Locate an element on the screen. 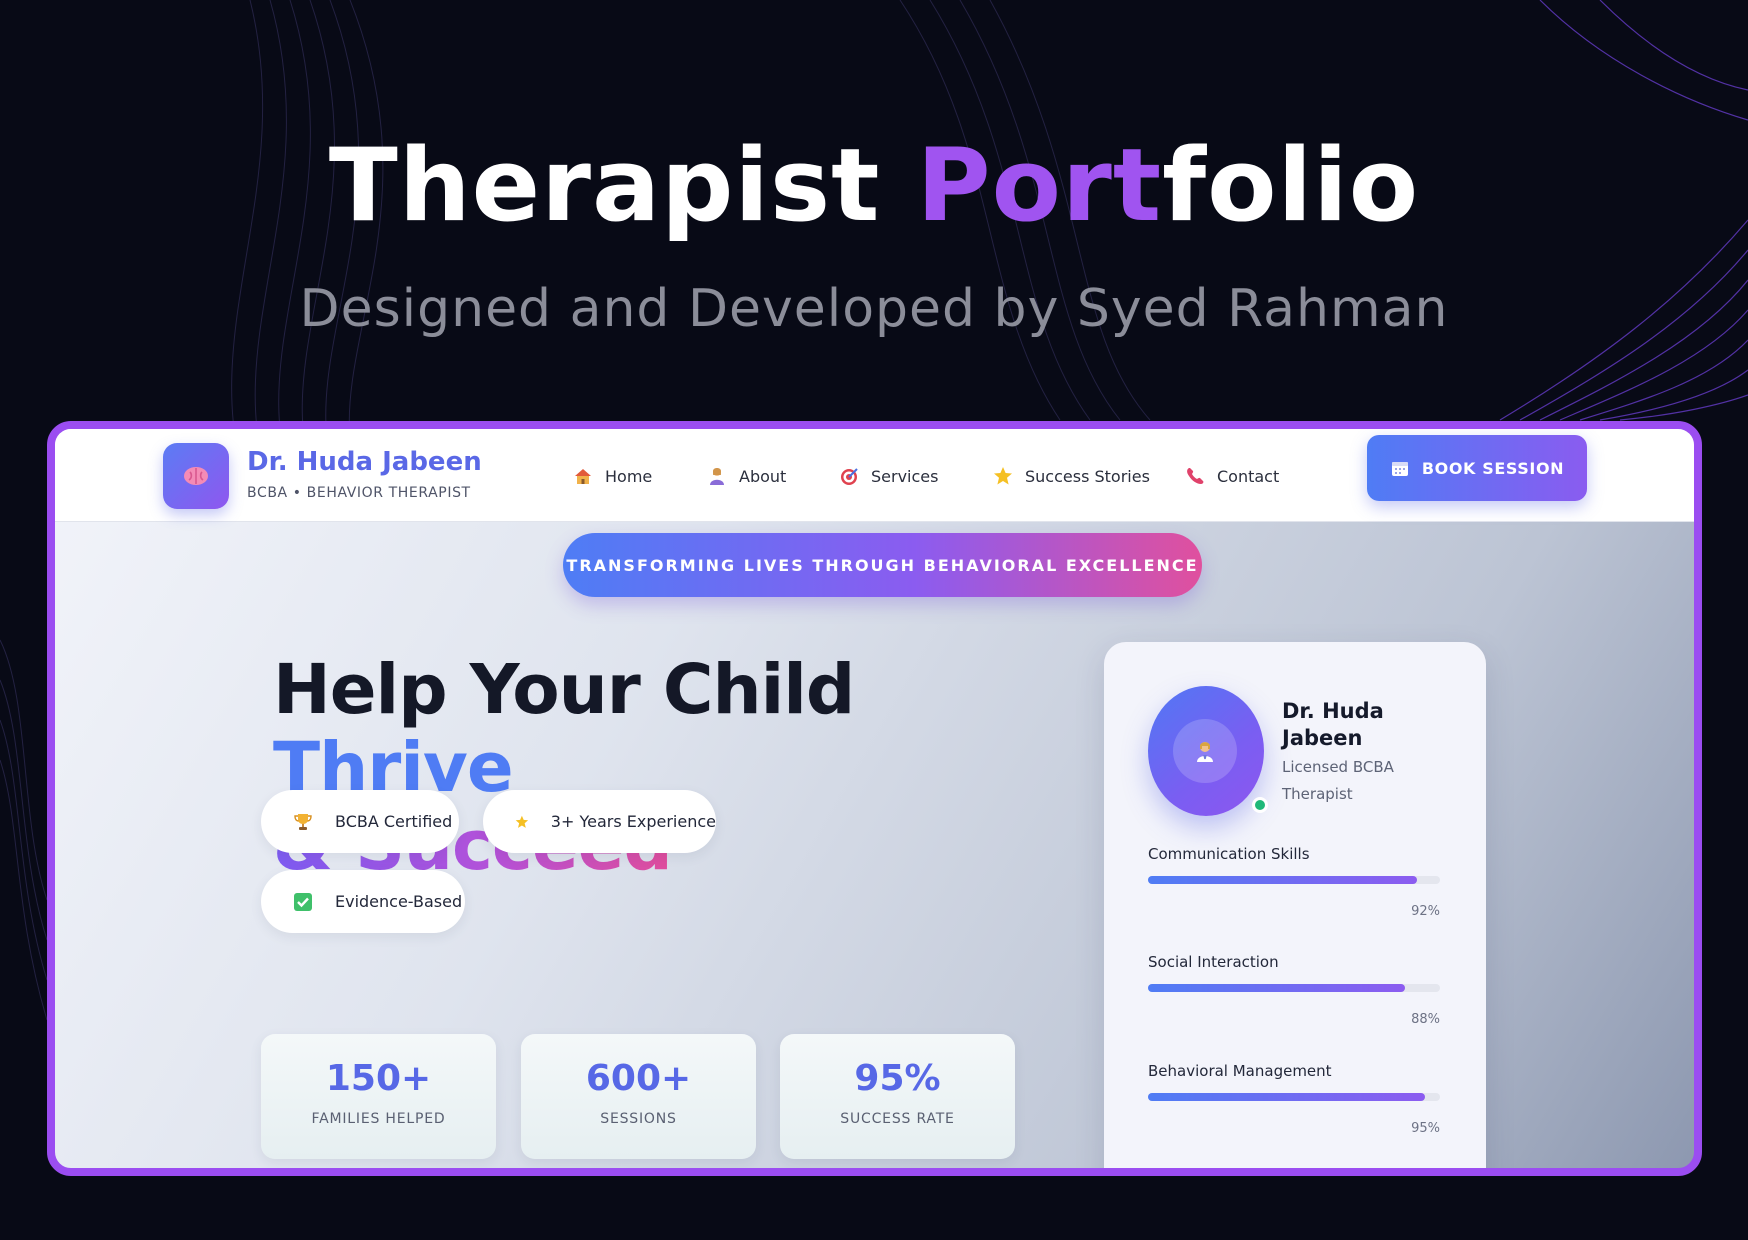 The width and height of the screenshot is (1748, 1240). stat-label: SUCCESS RATE is located at coordinates (897, 1119).